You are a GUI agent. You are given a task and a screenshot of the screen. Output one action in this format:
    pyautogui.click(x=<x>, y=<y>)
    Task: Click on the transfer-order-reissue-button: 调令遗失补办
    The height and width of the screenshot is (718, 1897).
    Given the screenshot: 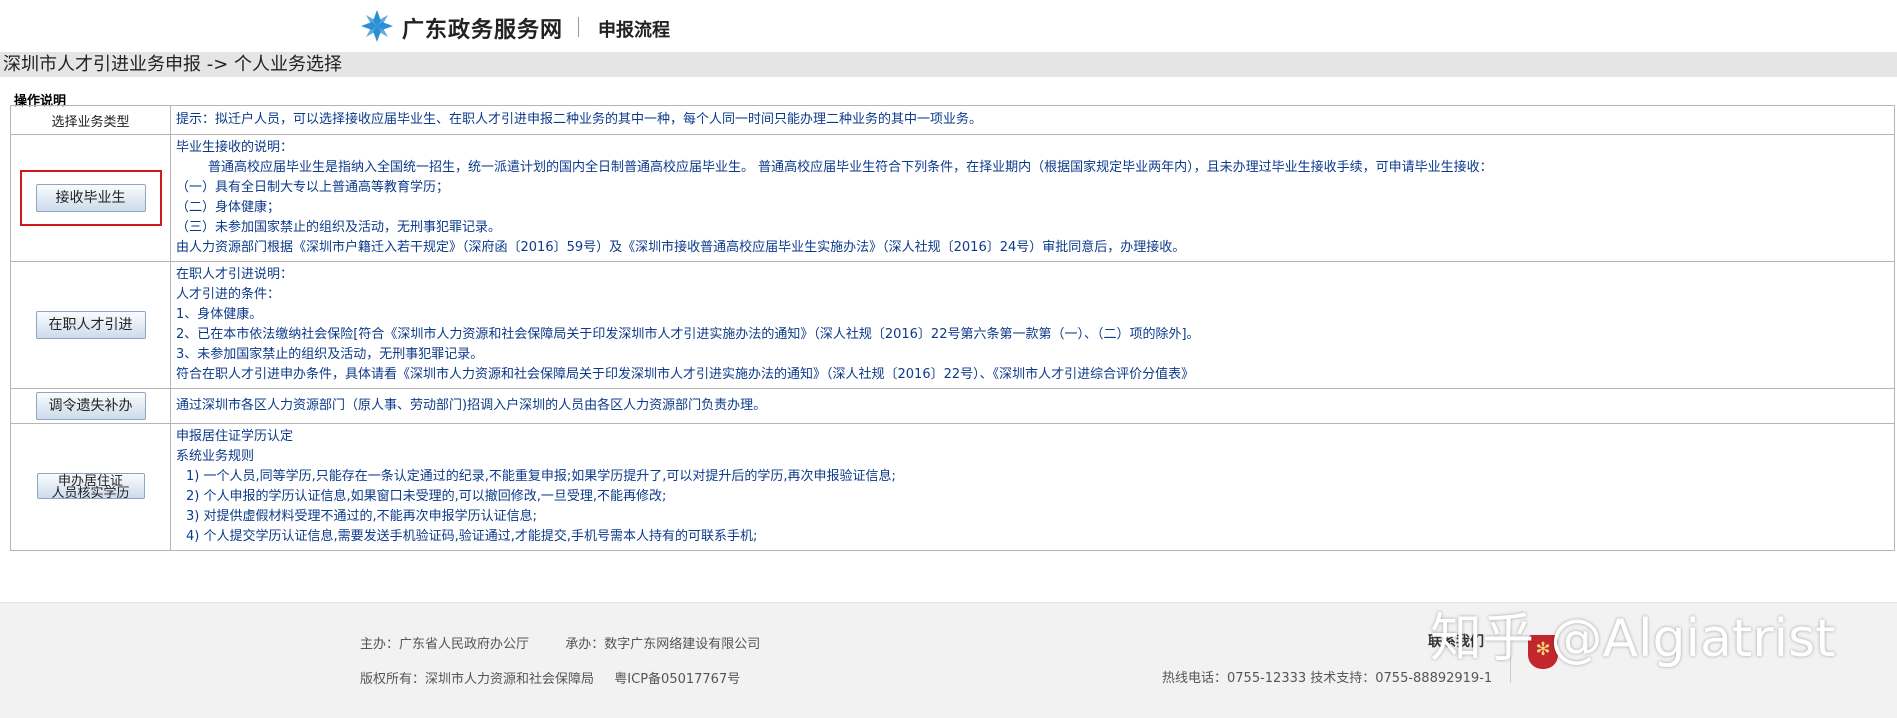 What is the action you would take?
    pyautogui.click(x=90, y=406)
    